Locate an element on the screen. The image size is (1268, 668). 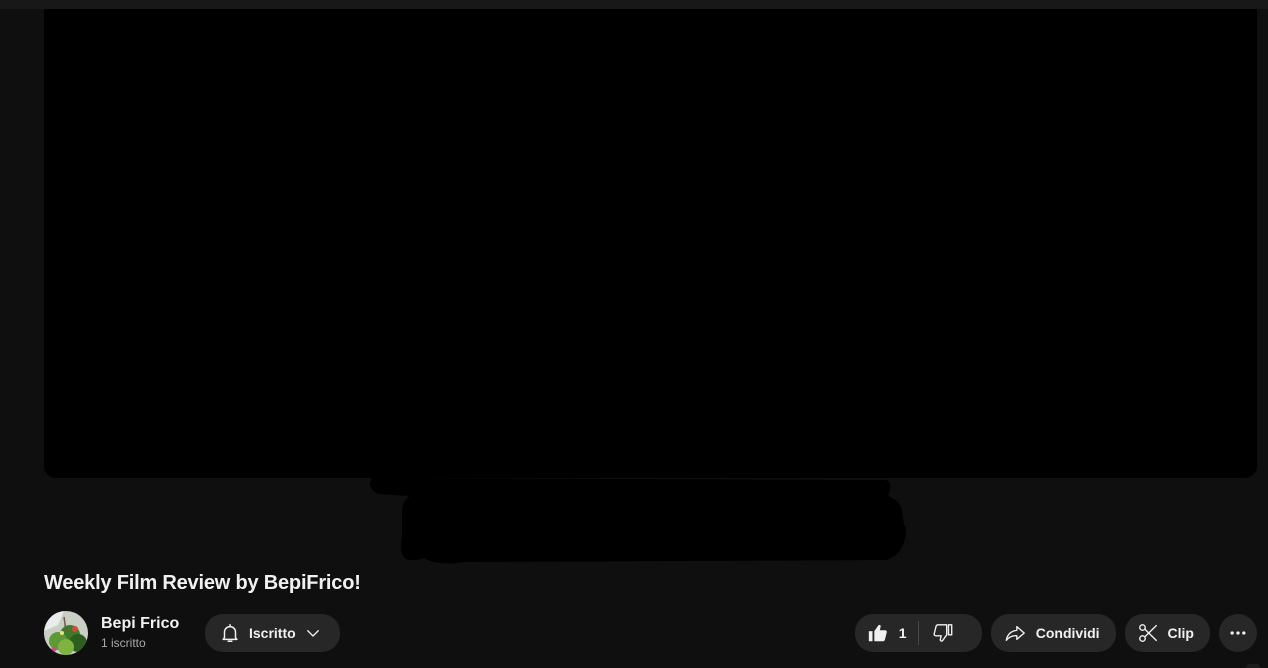
like-dislike-group: 1 is located at coordinates (918, 633).